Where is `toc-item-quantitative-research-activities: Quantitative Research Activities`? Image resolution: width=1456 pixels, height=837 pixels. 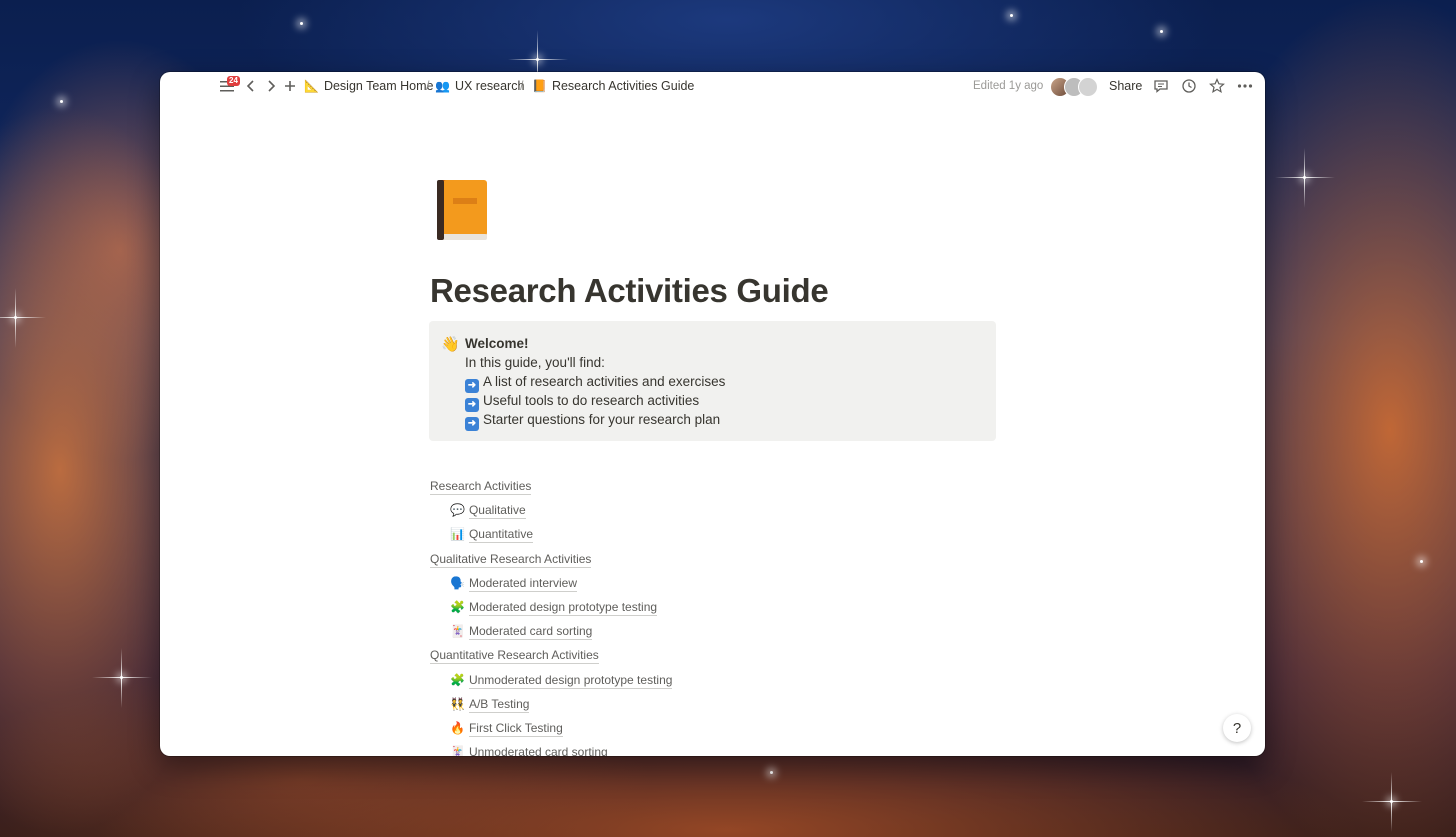 toc-item-quantitative-research-activities: Quantitative Research Activities is located at coordinates (514, 656).